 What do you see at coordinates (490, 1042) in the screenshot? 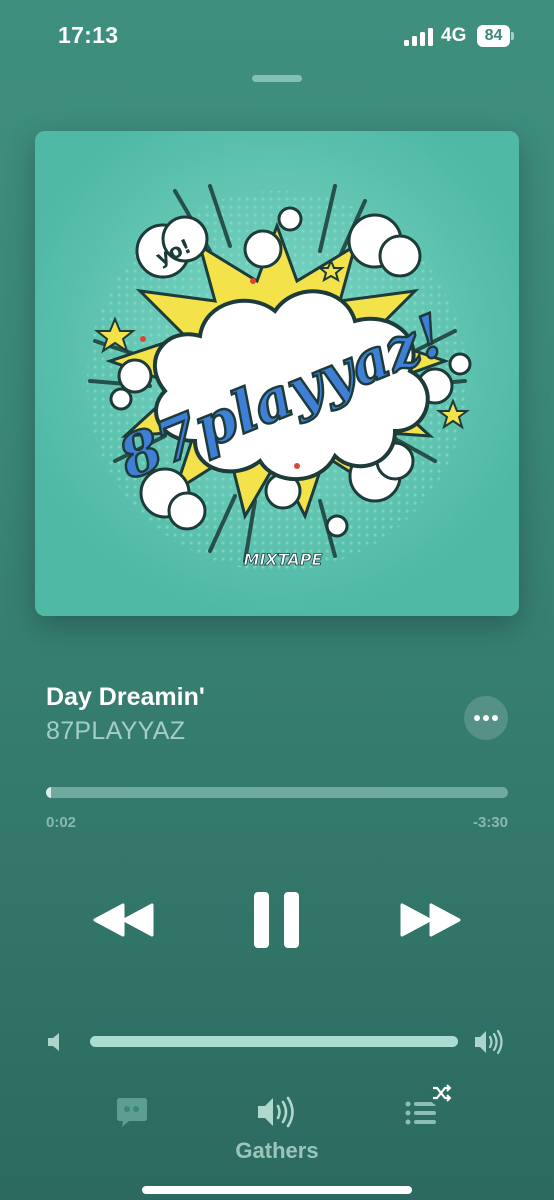
I see `volume-high-icon` at bounding box center [490, 1042].